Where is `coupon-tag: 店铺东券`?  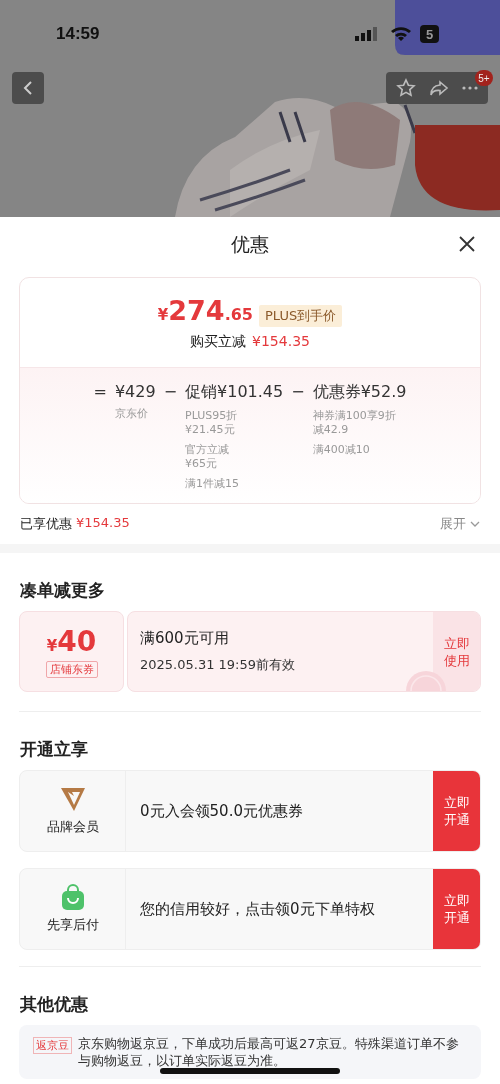 coupon-tag: 店铺东券 is located at coordinates (71, 669).